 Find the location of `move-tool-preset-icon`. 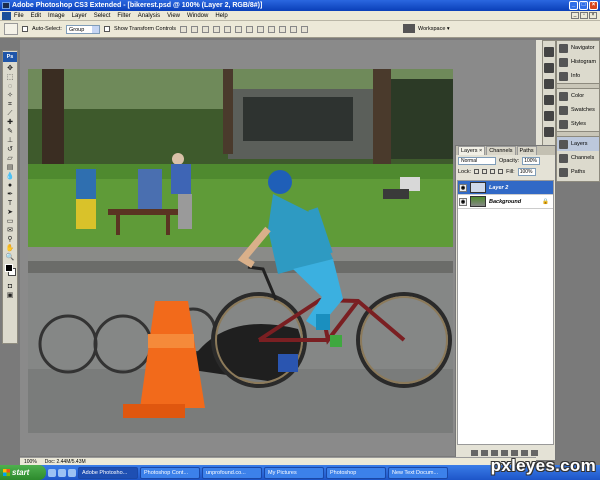

move-tool-preset-icon is located at coordinates (11, 29).